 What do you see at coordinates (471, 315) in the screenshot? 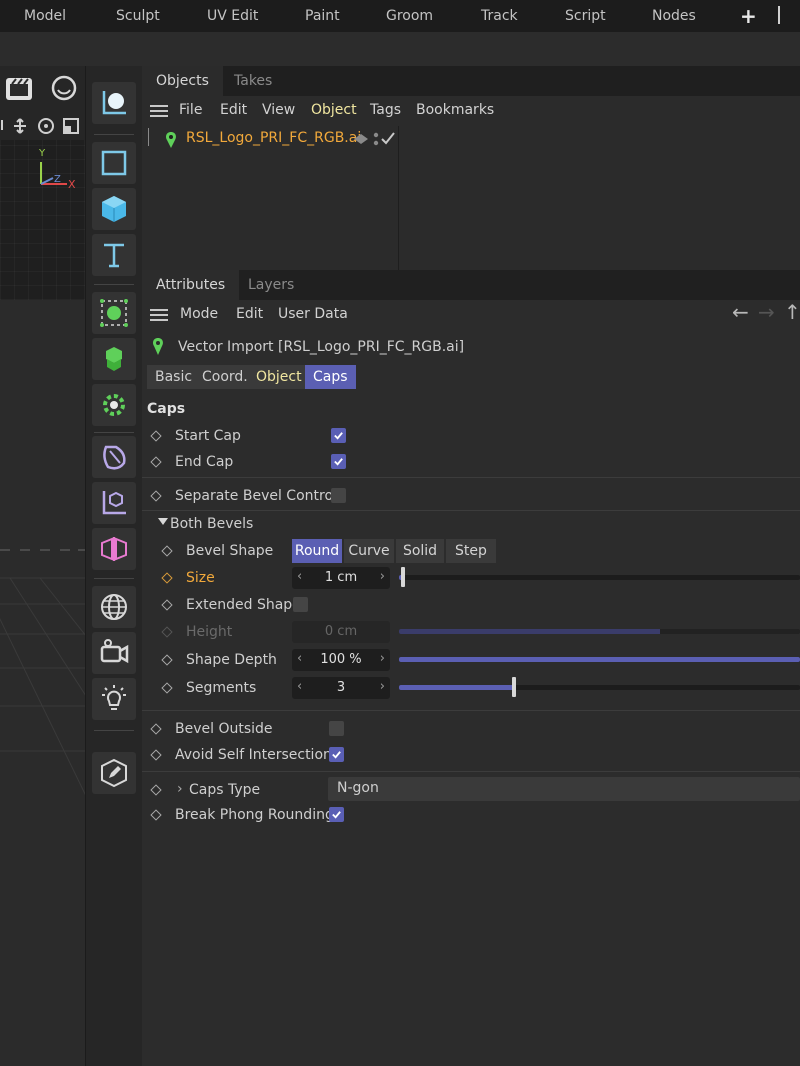
I see `attributes-menu-bar: Mode Edit User Data ← → ↑` at bounding box center [471, 315].